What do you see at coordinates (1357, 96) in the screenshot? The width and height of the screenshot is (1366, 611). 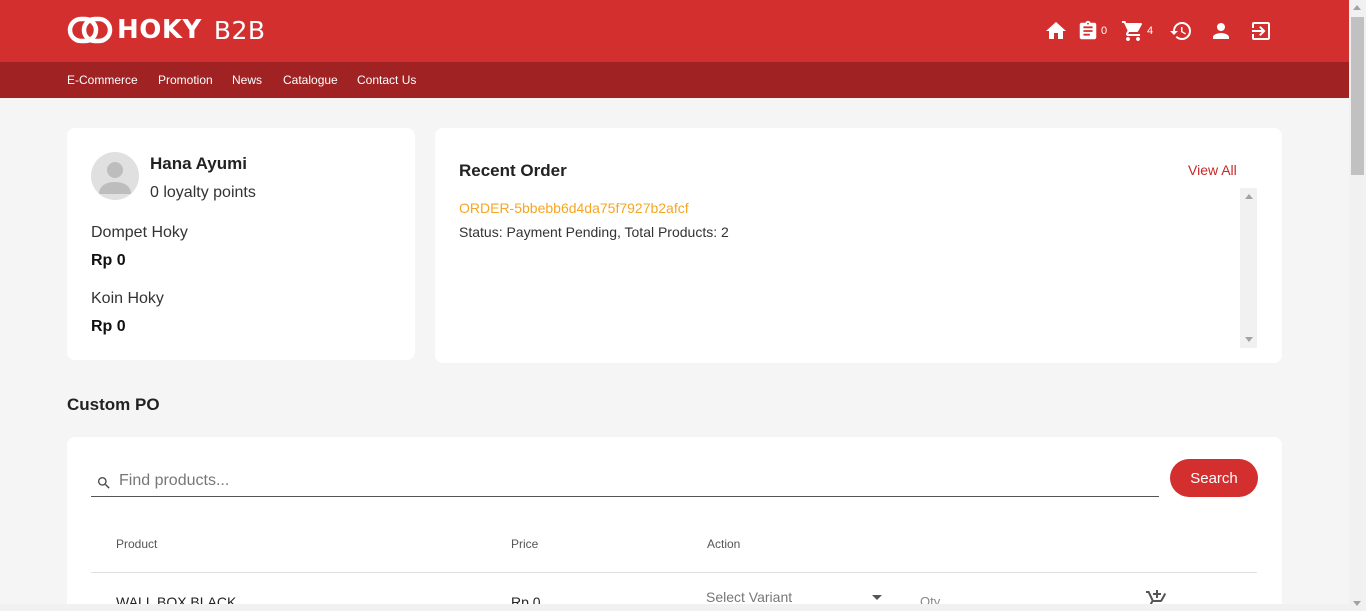 I see `page-scroll-thumb` at bounding box center [1357, 96].